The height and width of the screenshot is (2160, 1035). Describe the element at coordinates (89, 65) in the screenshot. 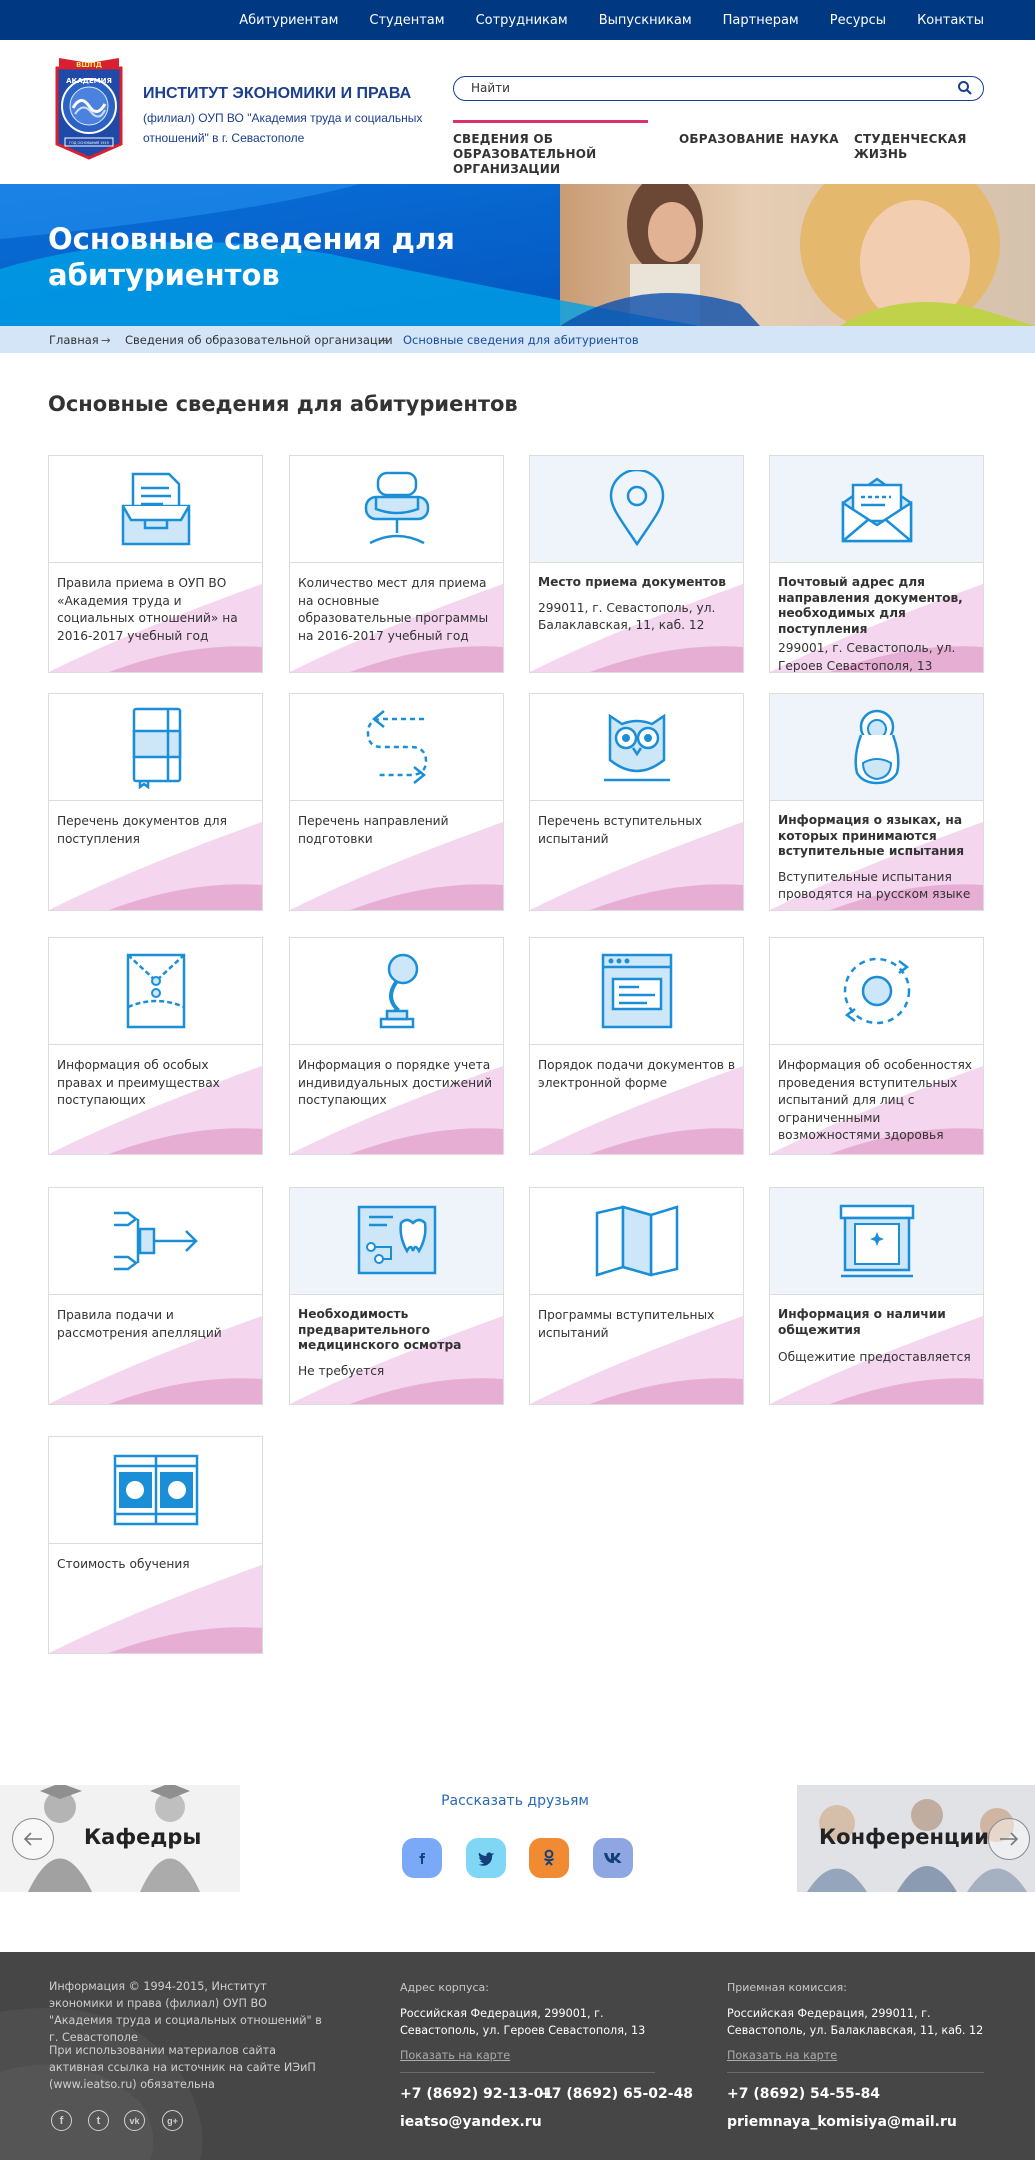

I see `svg-text: ВШПД` at that location.